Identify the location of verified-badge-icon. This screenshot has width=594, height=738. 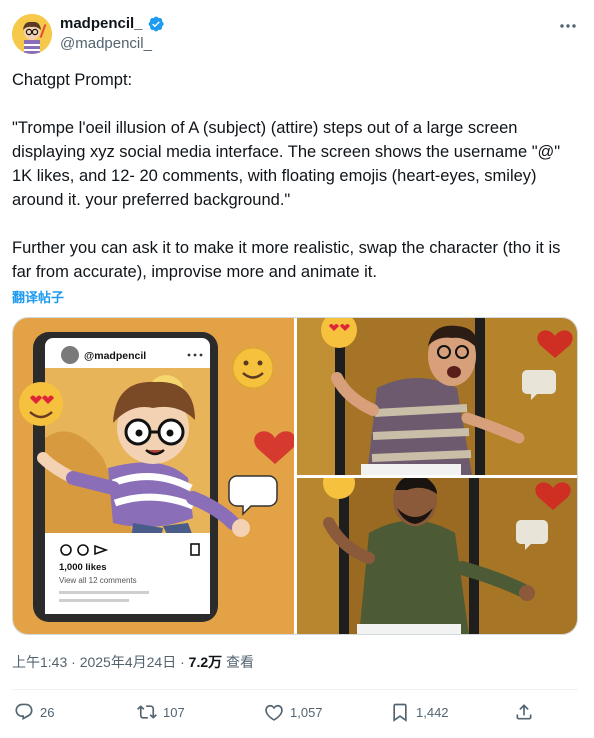
(156, 24).